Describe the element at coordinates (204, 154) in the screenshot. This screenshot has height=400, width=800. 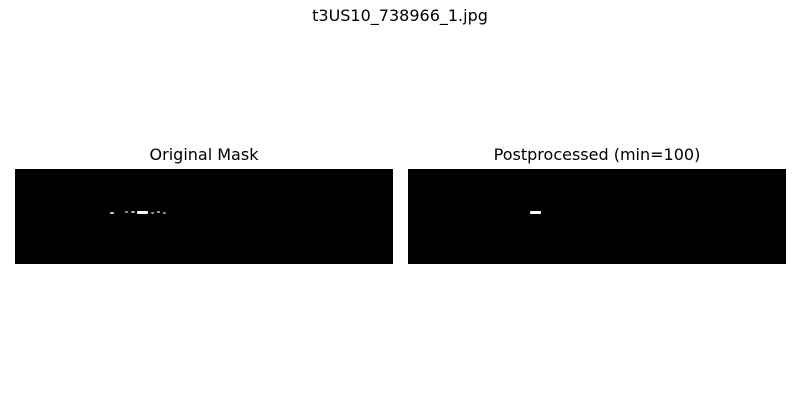
I see `original-mask-title: Original Mask` at that location.